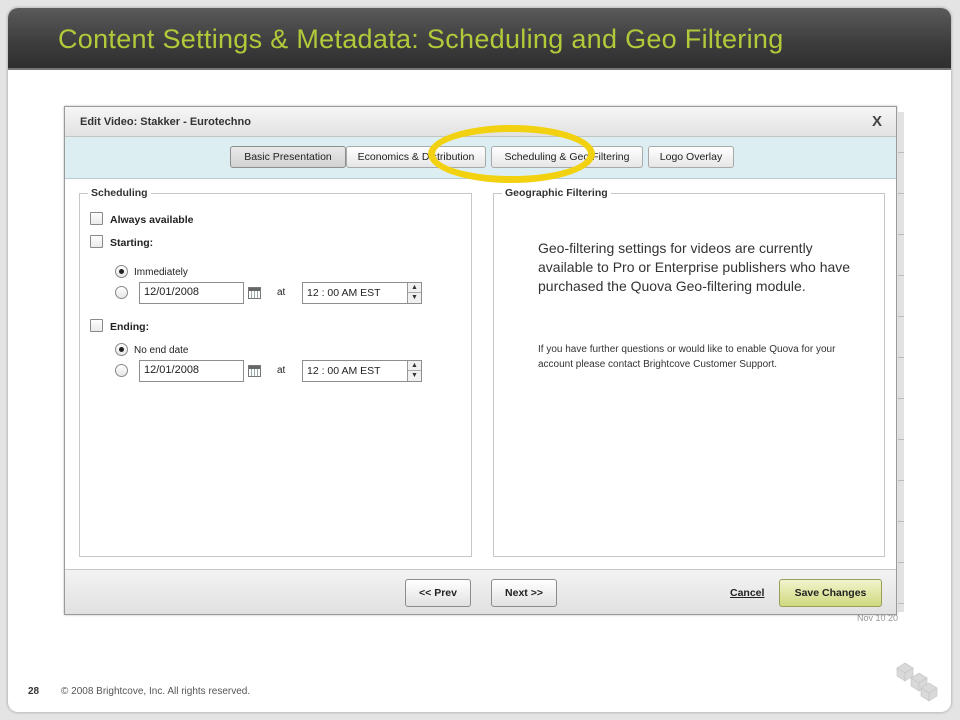 This screenshot has height=720, width=960. I want to click on start-time-spinner: ▲ ▼, so click(414, 293).